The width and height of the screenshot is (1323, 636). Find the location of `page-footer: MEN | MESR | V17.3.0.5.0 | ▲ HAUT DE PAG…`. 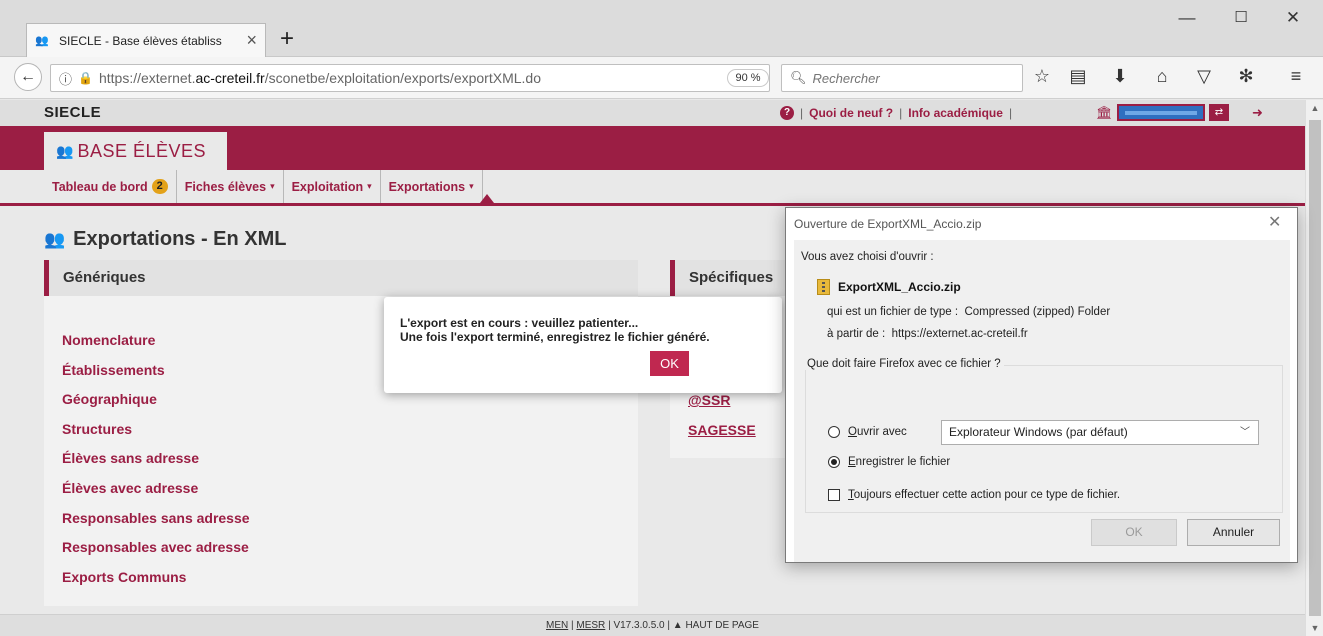

page-footer: MEN | MESR | V17.3.0.5.0 | ▲ HAUT DE PAG… is located at coordinates (652, 625).